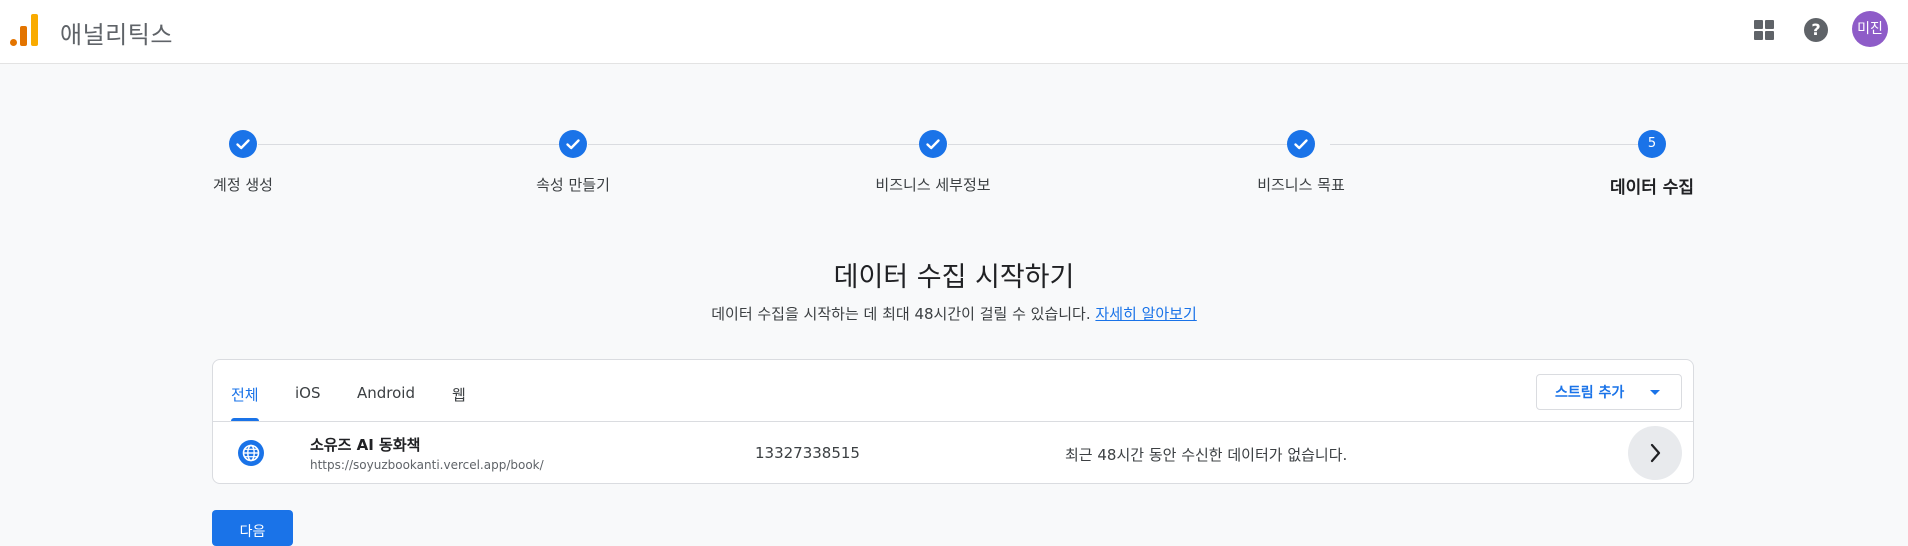  Describe the element at coordinates (1652, 144) in the screenshot. I see `step-5-number: 5` at that location.